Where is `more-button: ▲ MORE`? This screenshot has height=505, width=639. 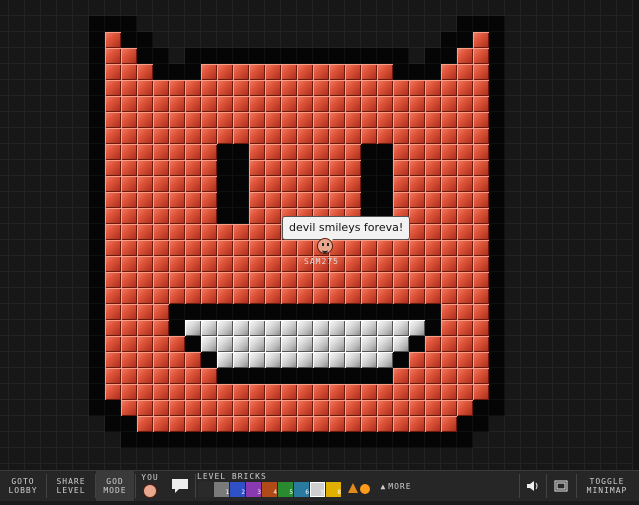
more-button: ▲ MORE is located at coordinates (396, 486).